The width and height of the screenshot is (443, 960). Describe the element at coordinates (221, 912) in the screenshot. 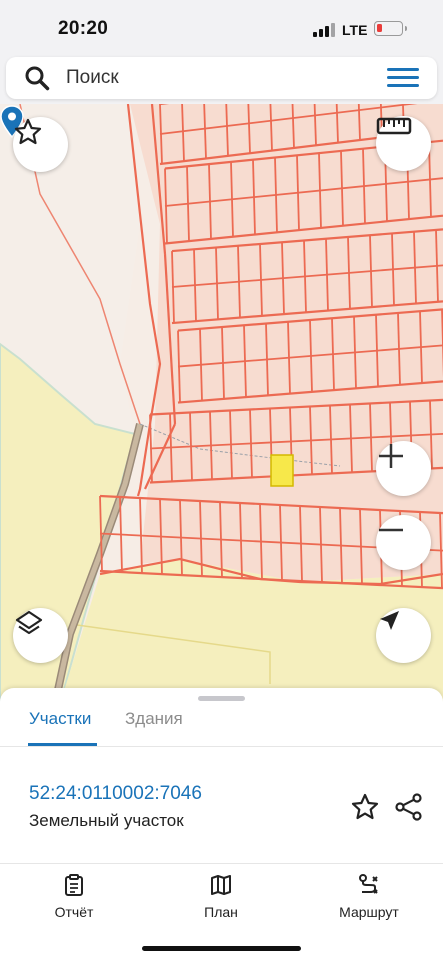

I see `nav-plan-label: План` at that location.